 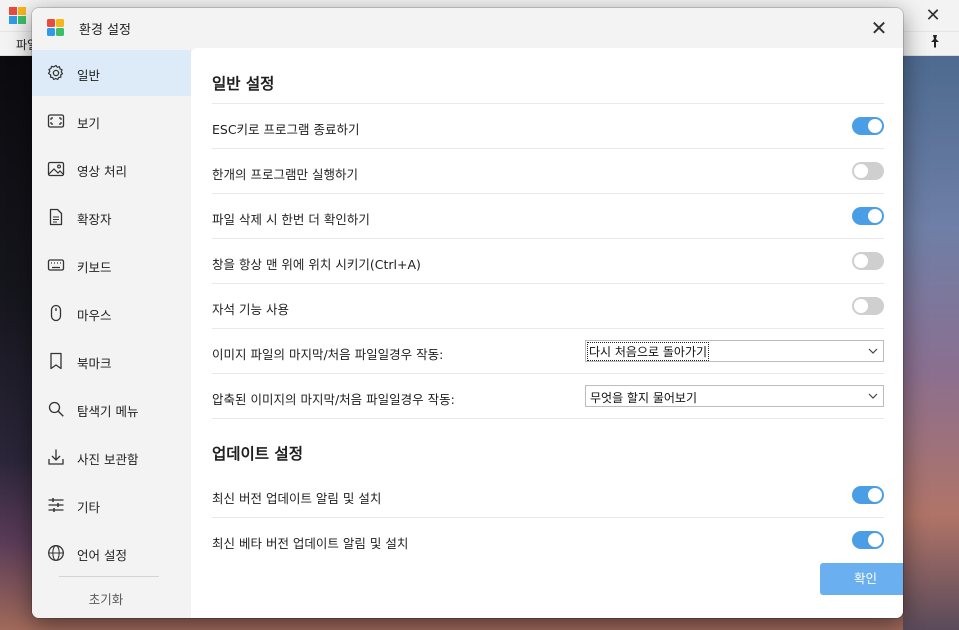 I want to click on setting-label: 파일 삭제 시 한번 더 확인하기, so click(x=291, y=219).